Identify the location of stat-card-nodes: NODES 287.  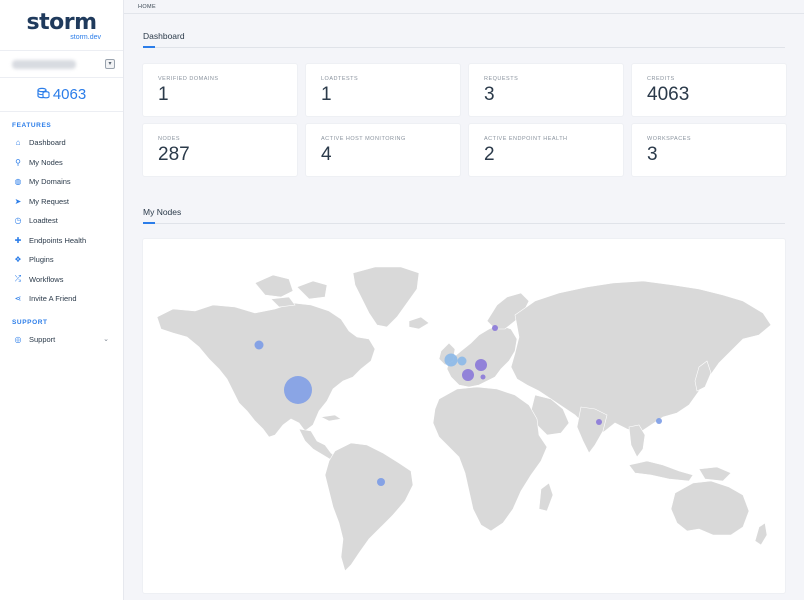
(220, 150).